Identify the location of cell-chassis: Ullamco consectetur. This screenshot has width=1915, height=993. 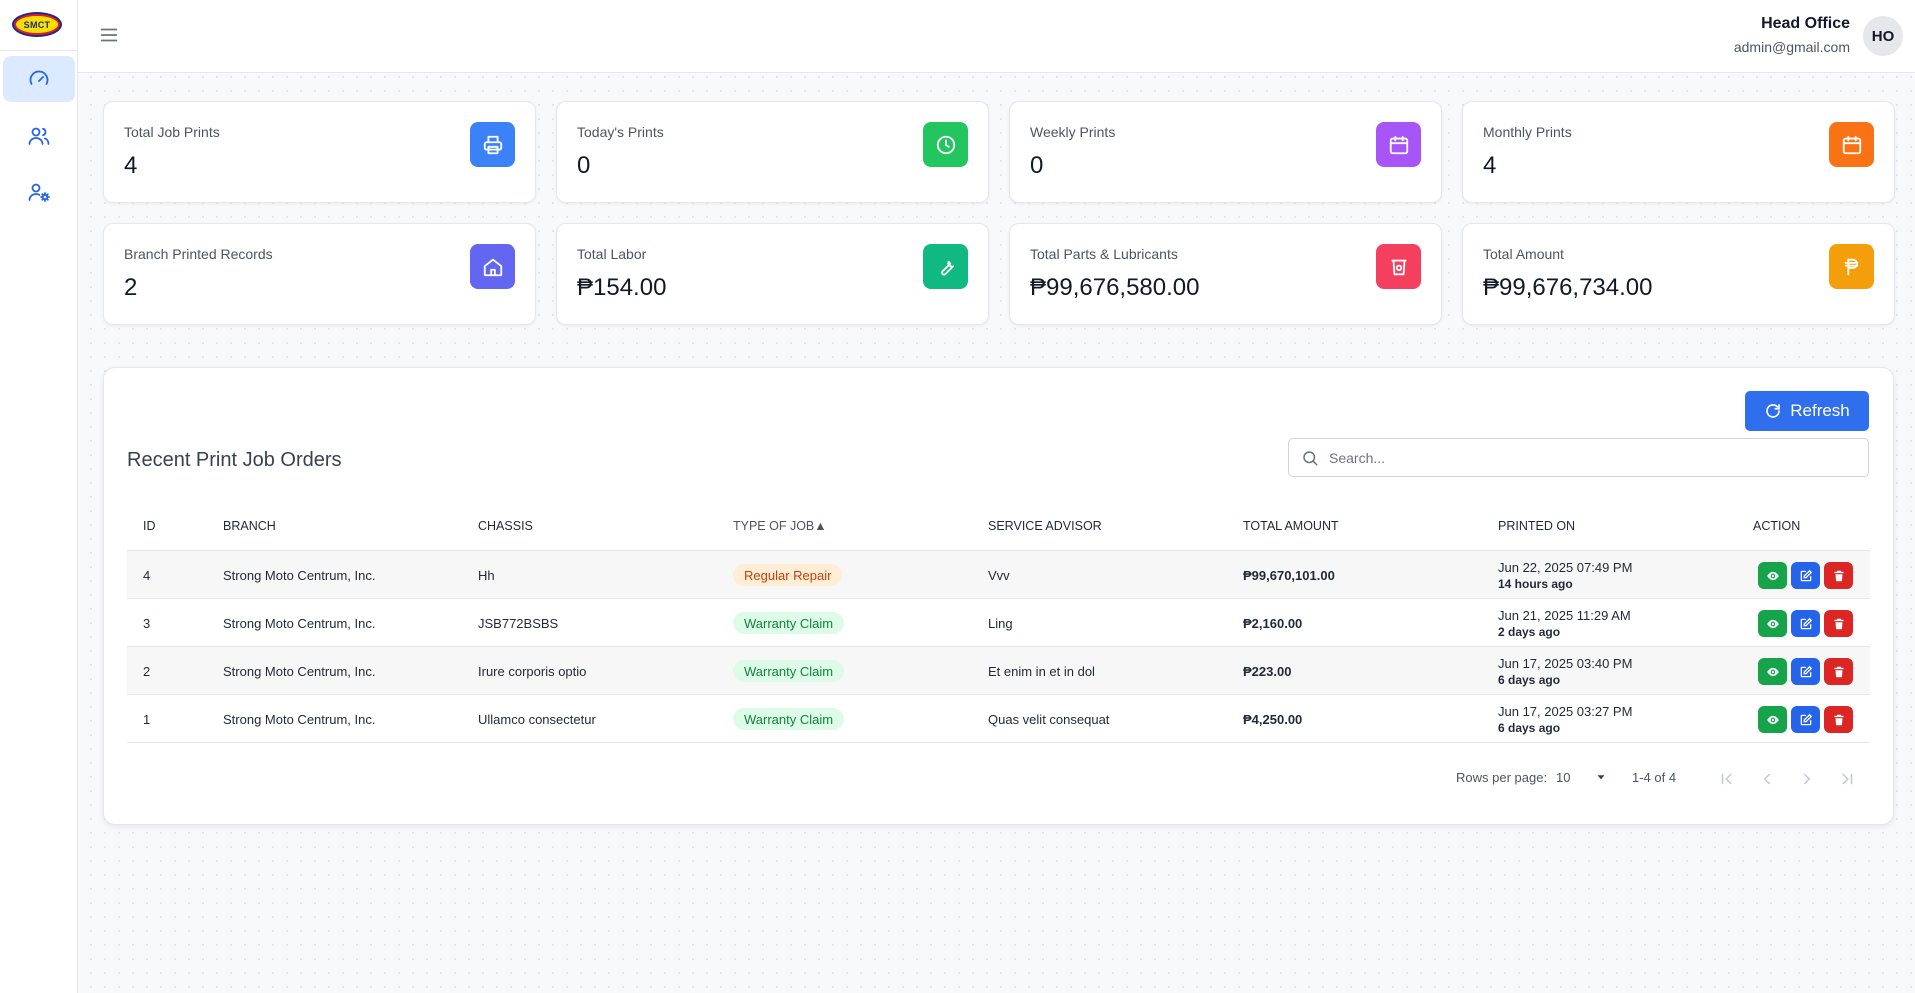
(537, 719).